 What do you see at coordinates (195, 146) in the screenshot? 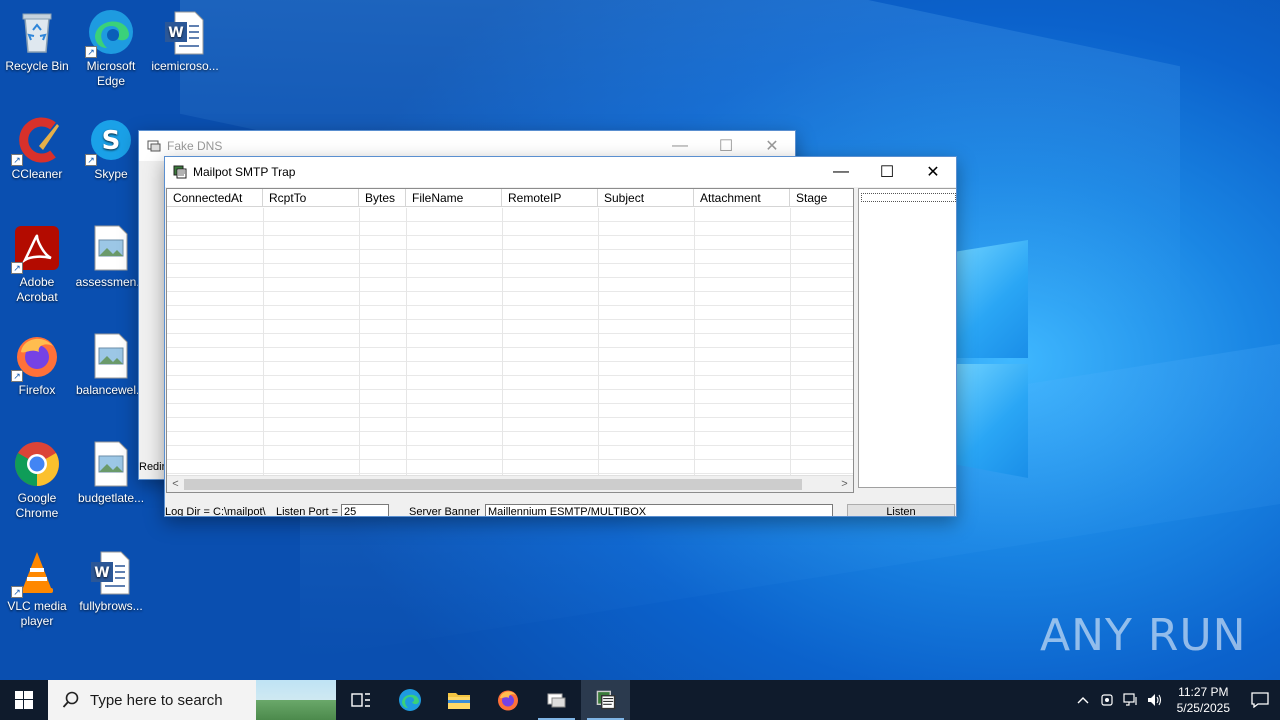
I see `fake-dns-title: Fake DNS` at bounding box center [195, 146].